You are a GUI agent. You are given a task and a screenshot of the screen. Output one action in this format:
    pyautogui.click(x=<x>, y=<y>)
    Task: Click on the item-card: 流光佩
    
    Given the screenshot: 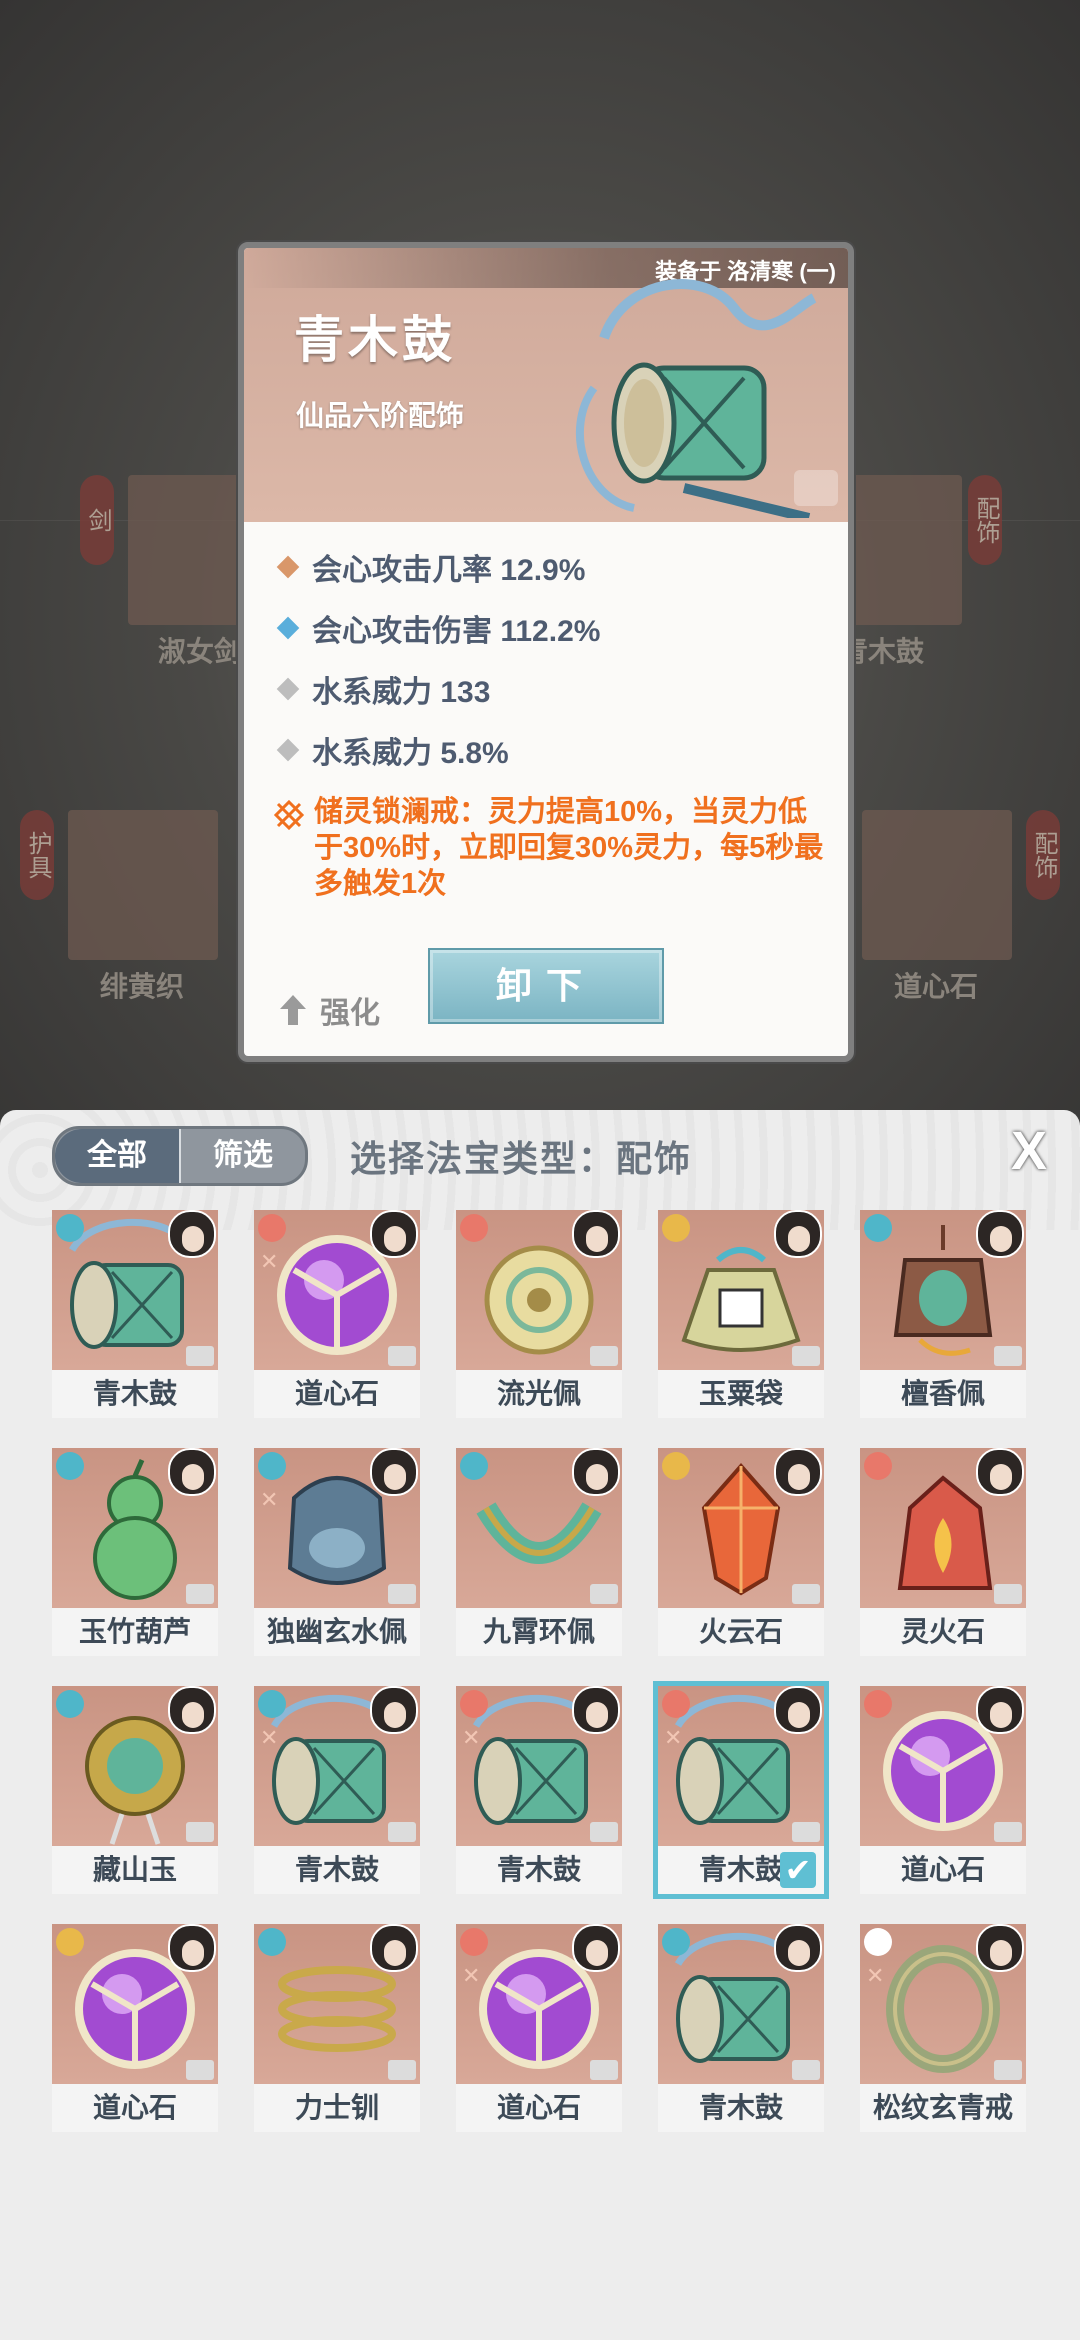 What is the action you would take?
    pyautogui.click(x=539, y=1314)
    